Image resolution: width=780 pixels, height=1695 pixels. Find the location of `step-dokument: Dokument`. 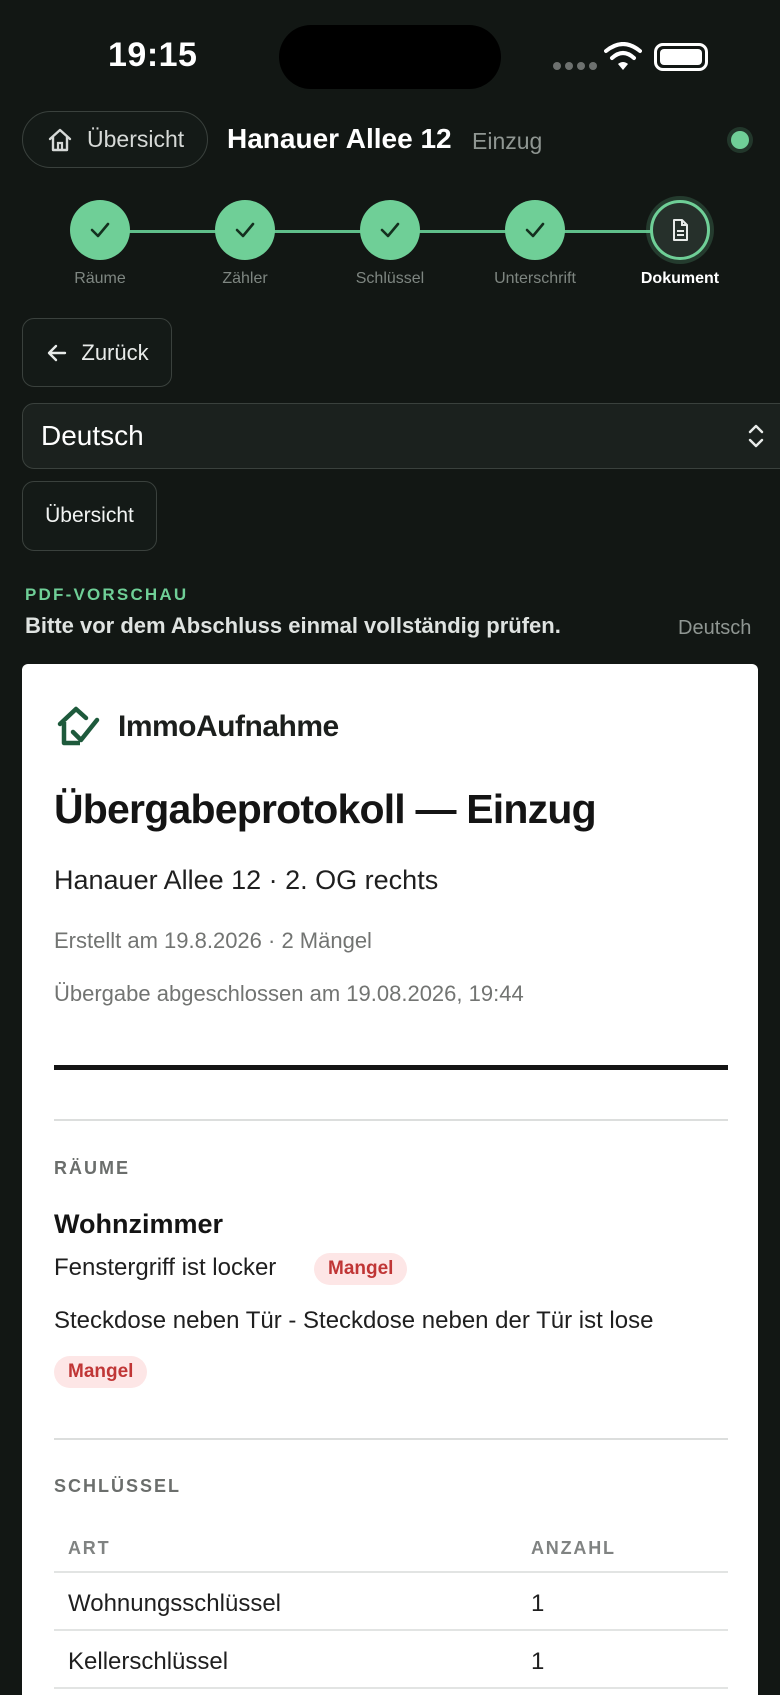

step-dokument: Dokument is located at coordinates (680, 244).